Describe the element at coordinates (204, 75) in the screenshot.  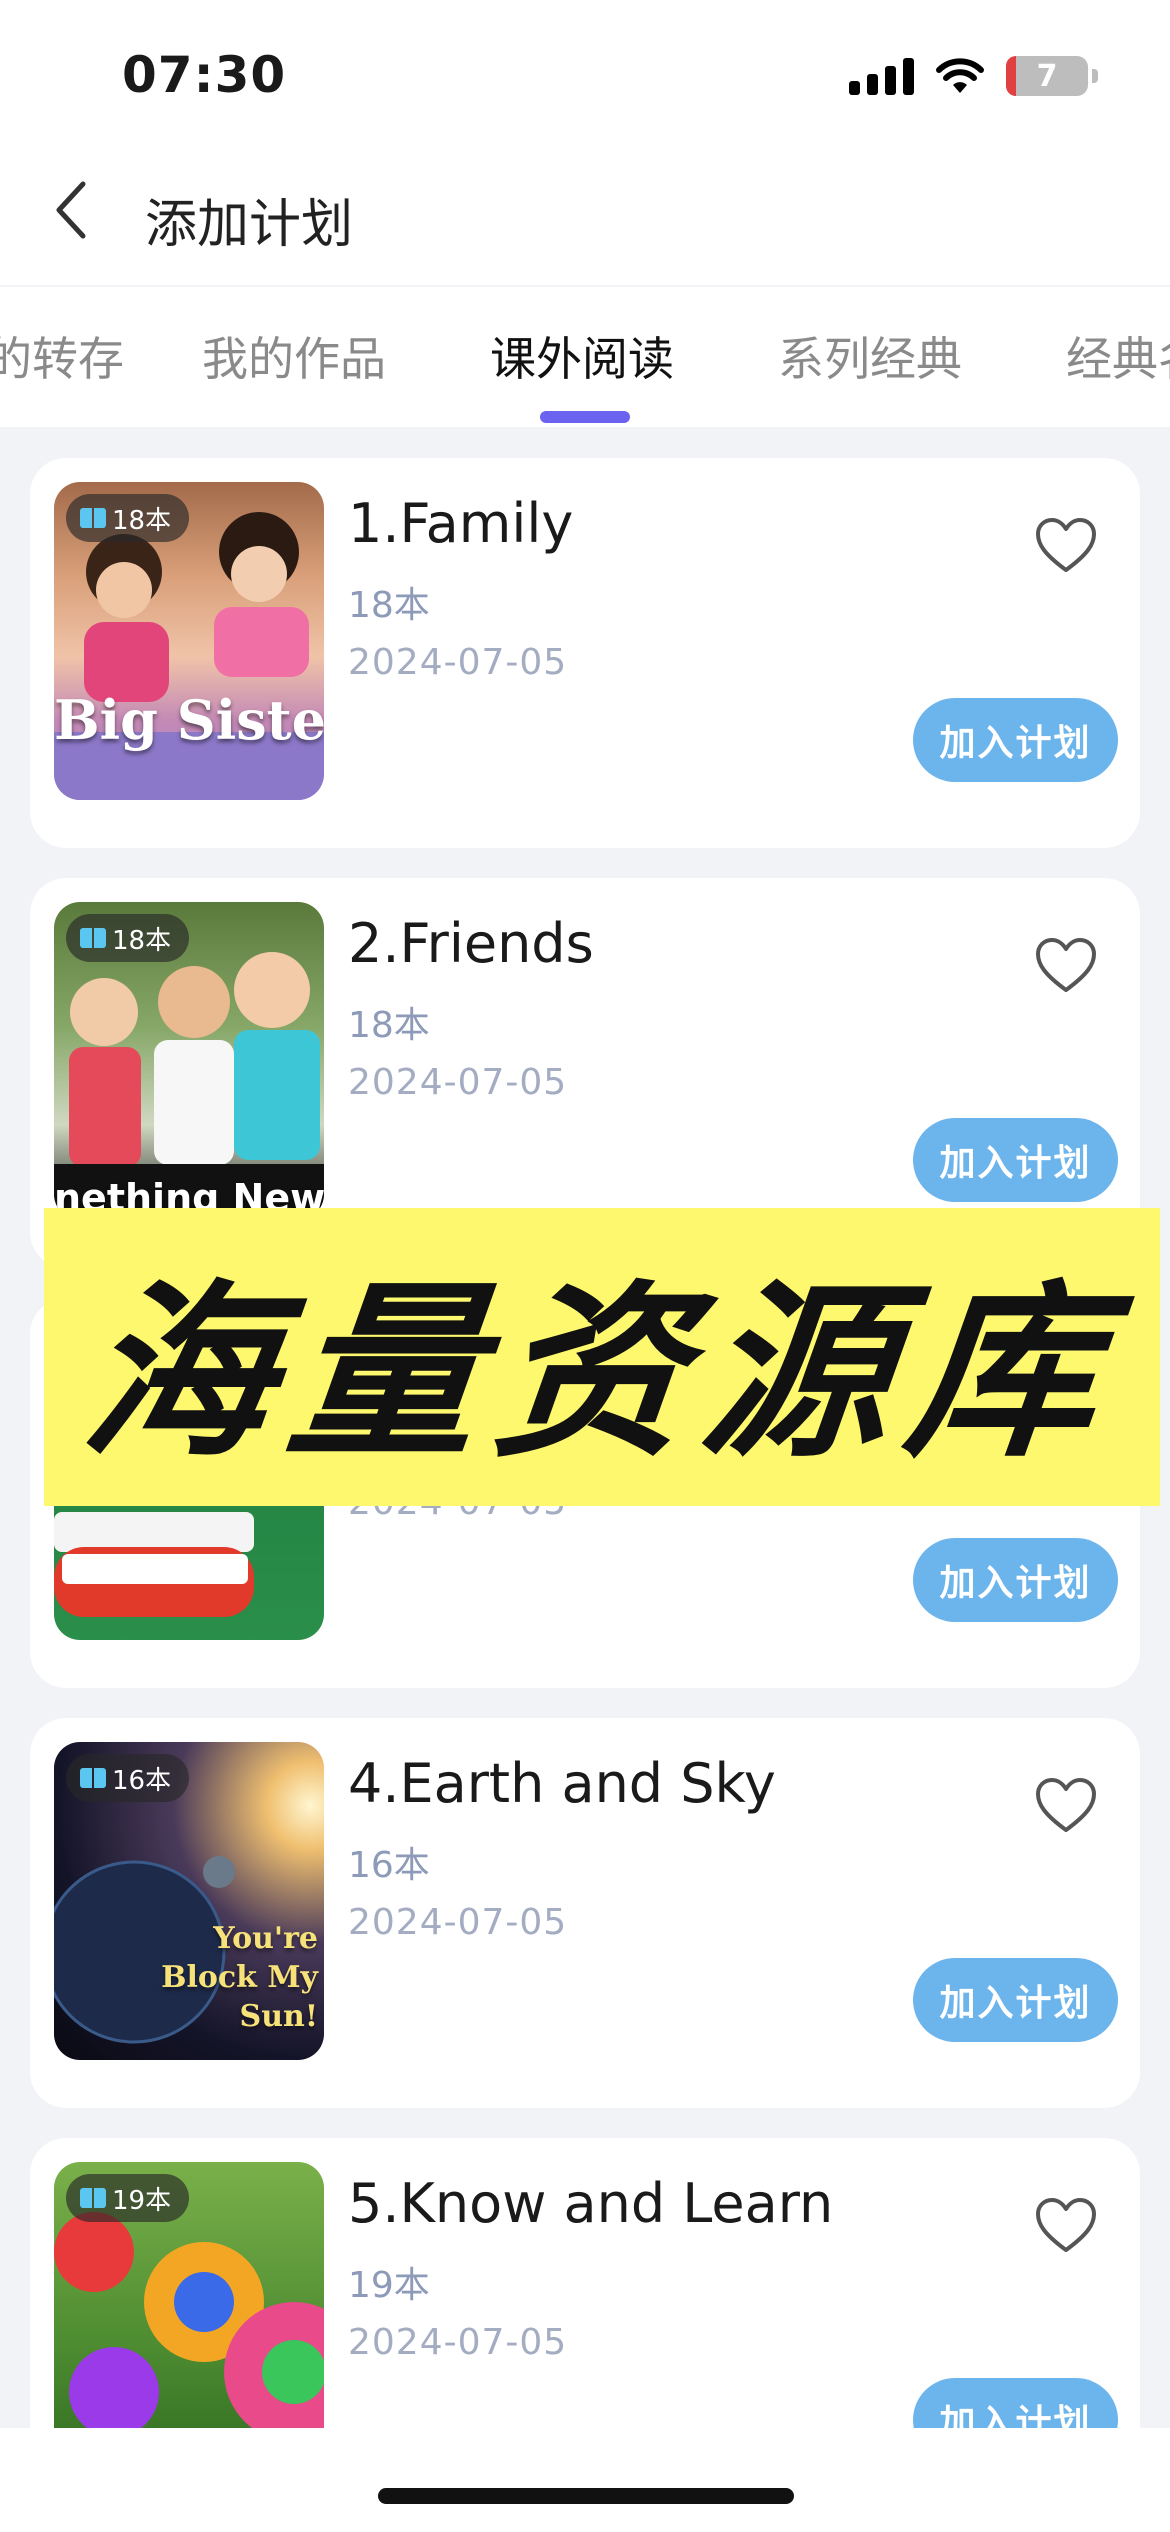
I see `status-time: 07:30` at that location.